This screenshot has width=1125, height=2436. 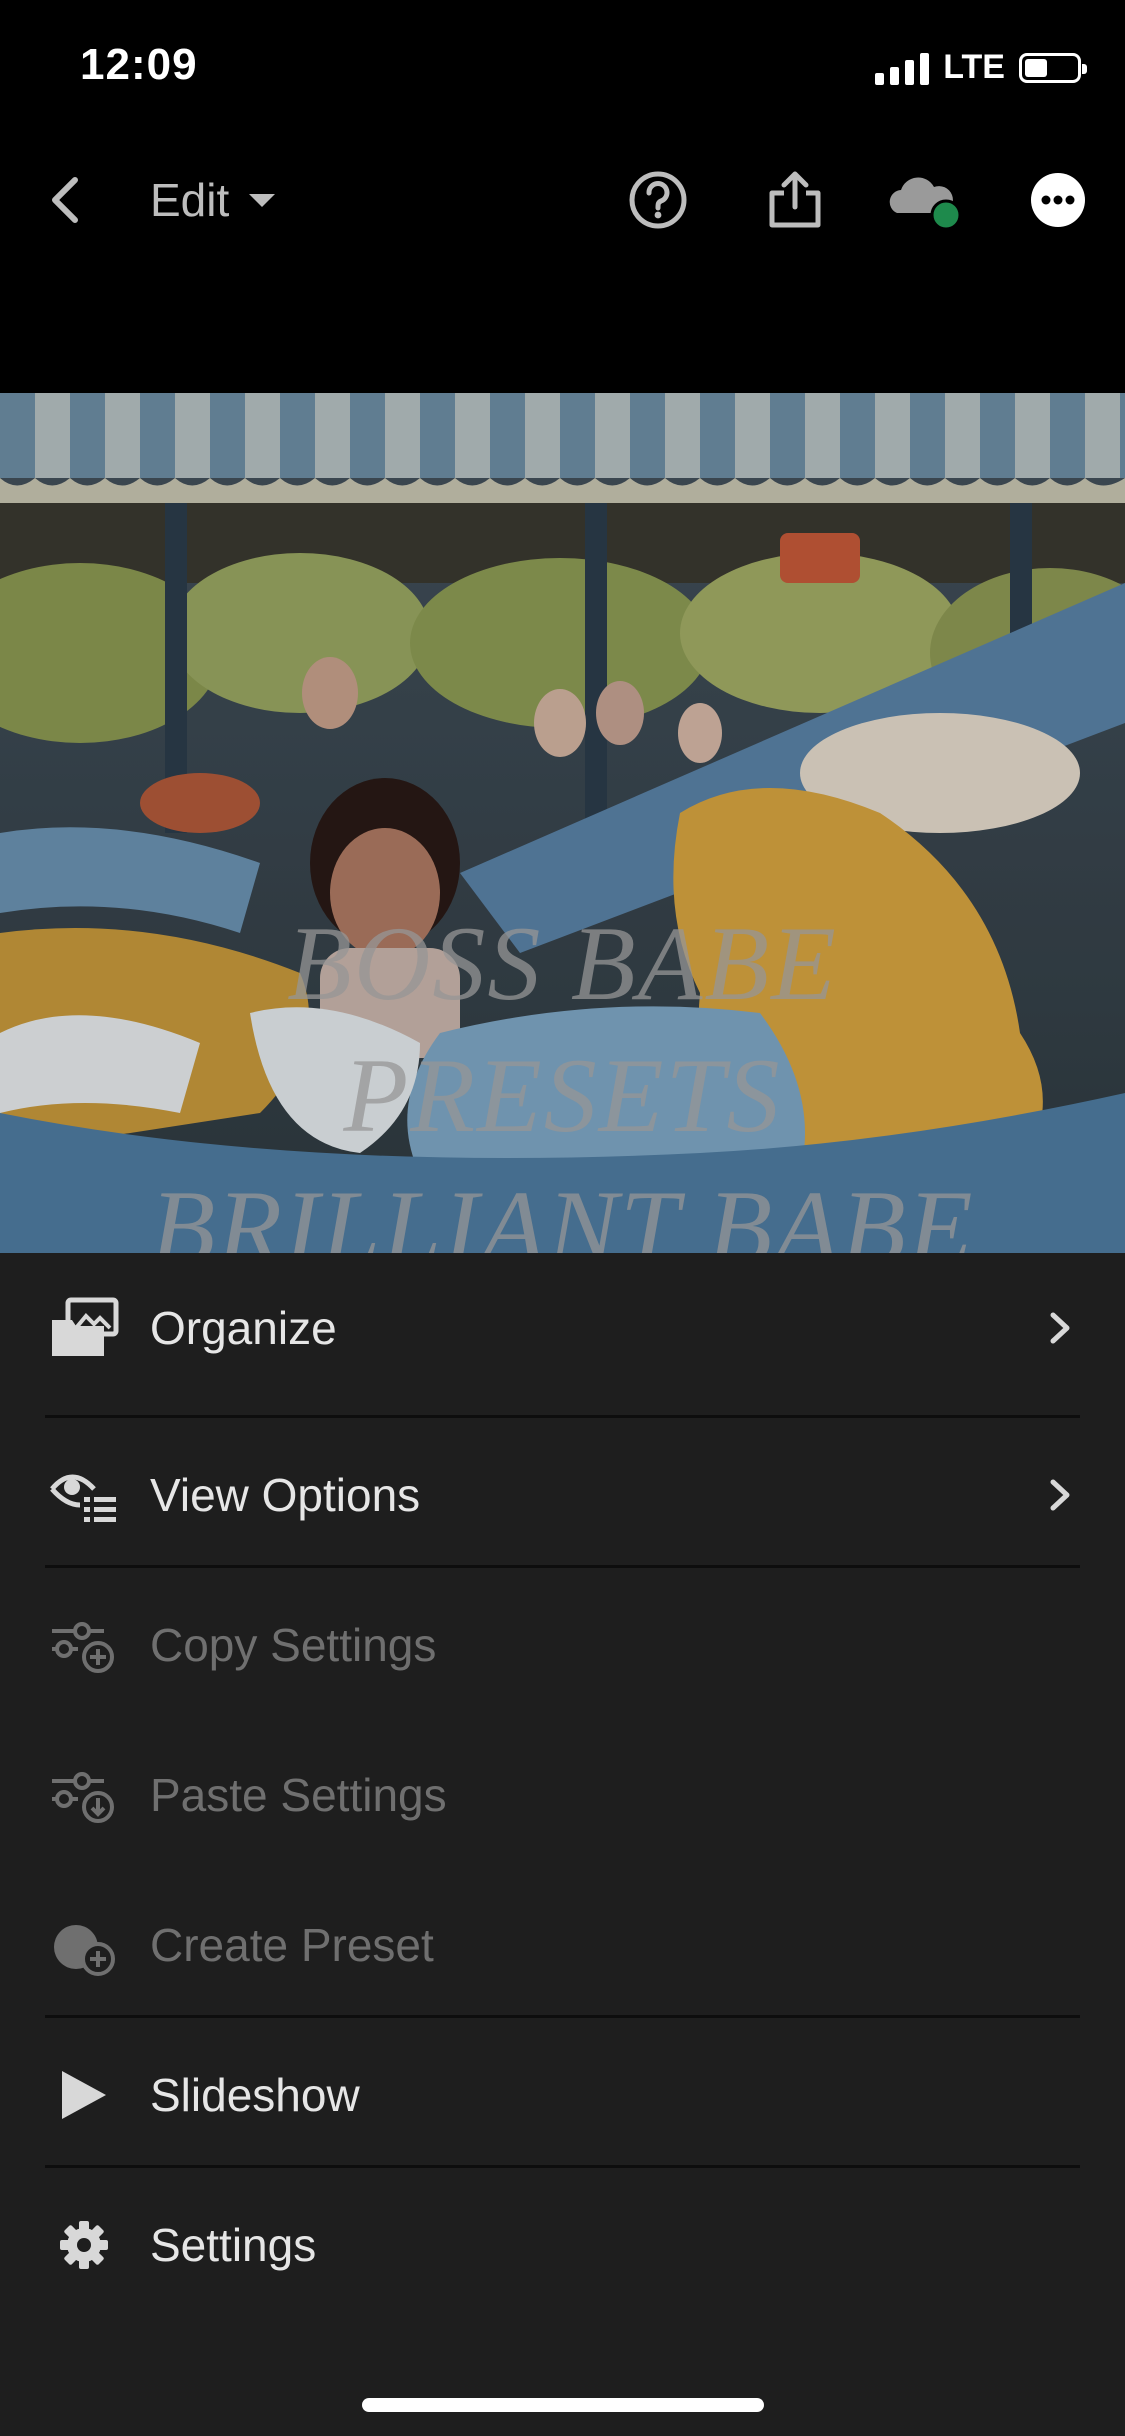 I want to click on edit-mode-dropdown: Edit, so click(x=213, y=200).